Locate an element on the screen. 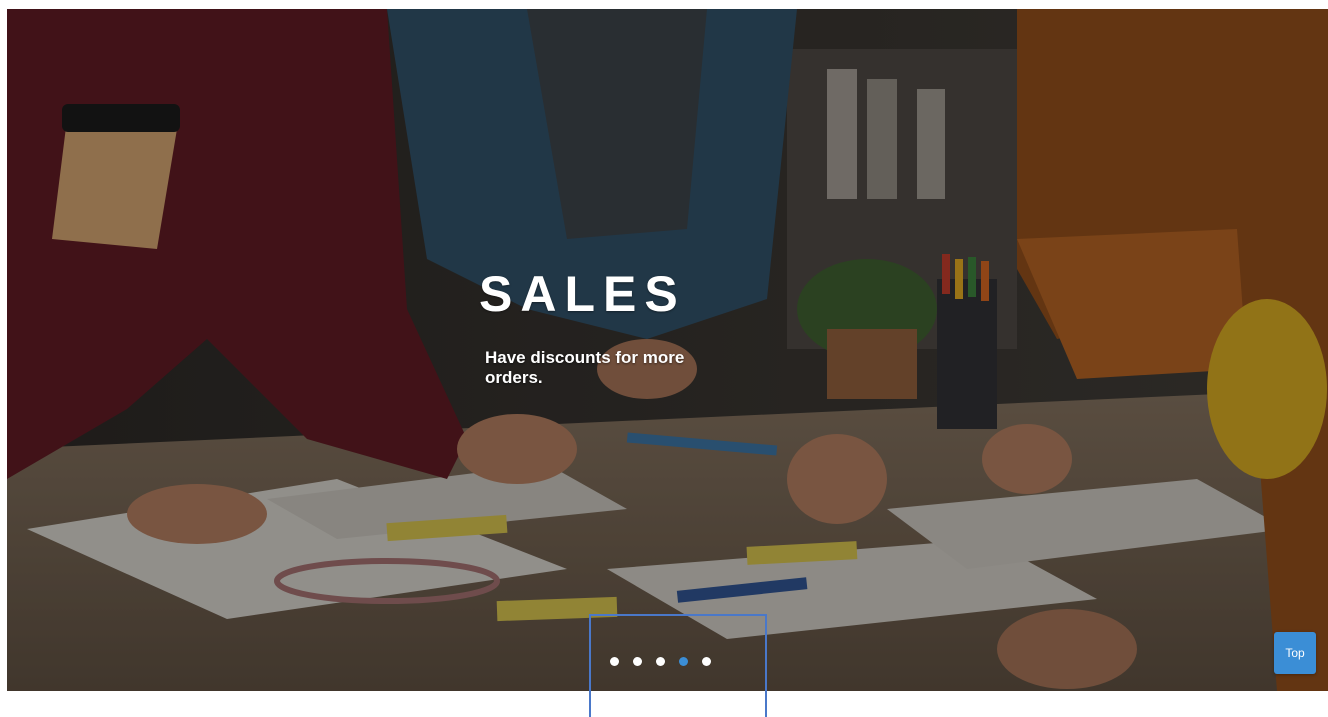 The height and width of the screenshot is (717, 1328). hero-subtitle: Have discounts for more orders. is located at coordinates (585, 367).